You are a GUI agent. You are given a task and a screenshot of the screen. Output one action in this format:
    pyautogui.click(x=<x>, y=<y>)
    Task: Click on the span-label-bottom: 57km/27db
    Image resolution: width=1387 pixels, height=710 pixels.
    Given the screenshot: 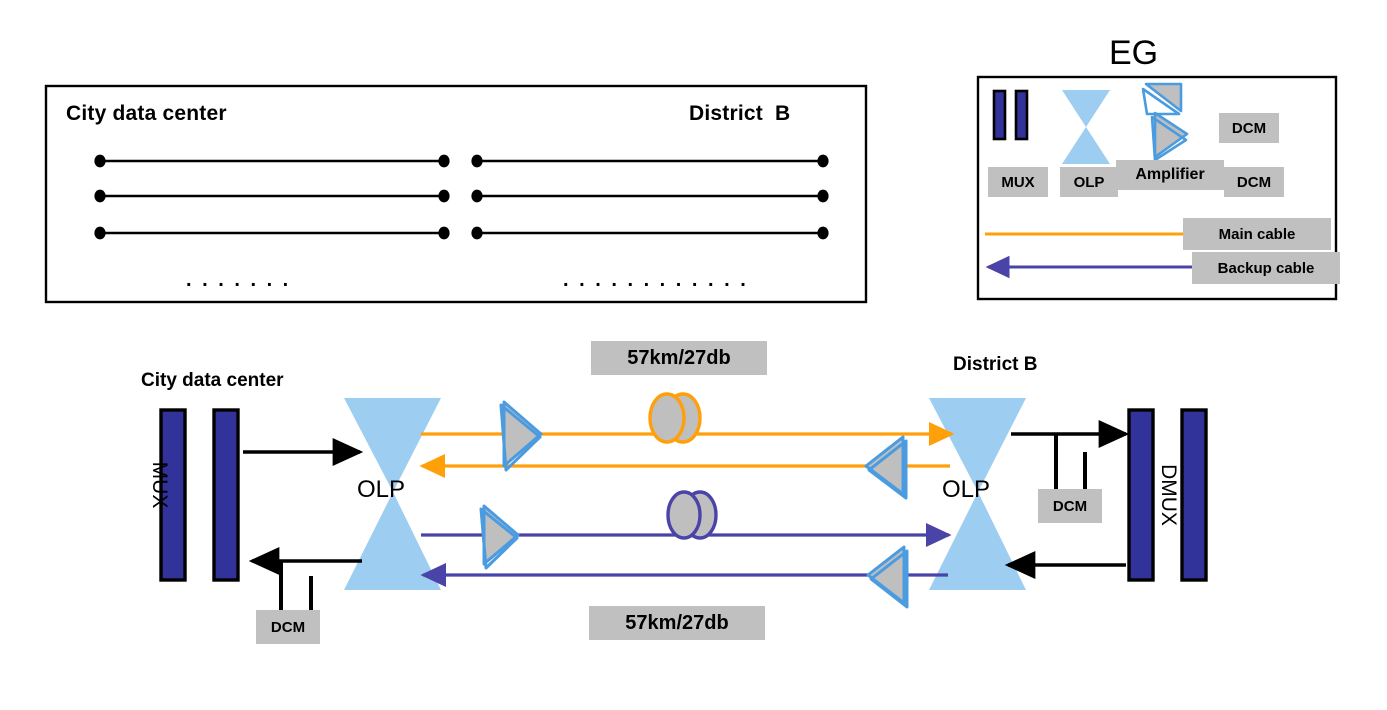 What is the action you would take?
    pyautogui.click(x=677, y=623)
    